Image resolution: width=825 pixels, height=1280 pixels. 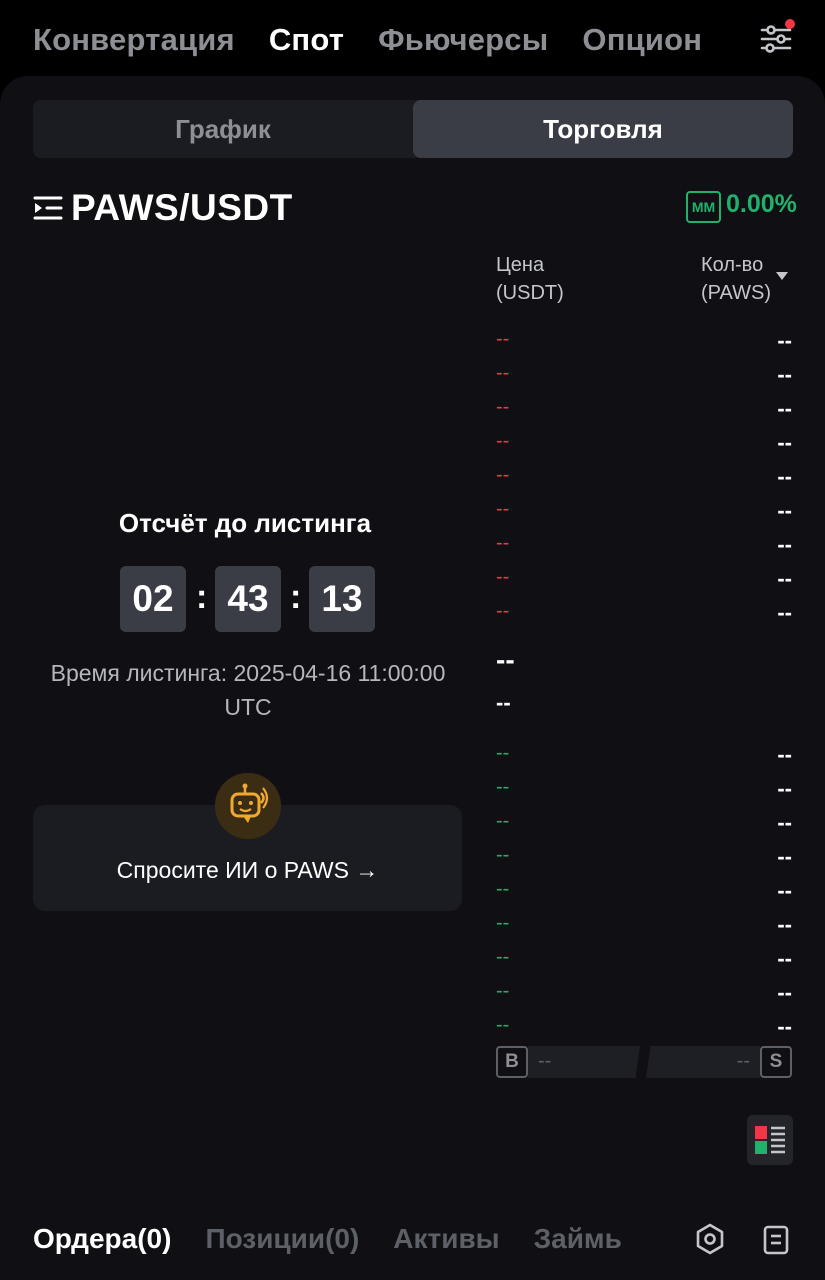 What do you see at coordinates (503, 702) in the screenshot?
I see `index-price: --` at bounding box center [503, 702].